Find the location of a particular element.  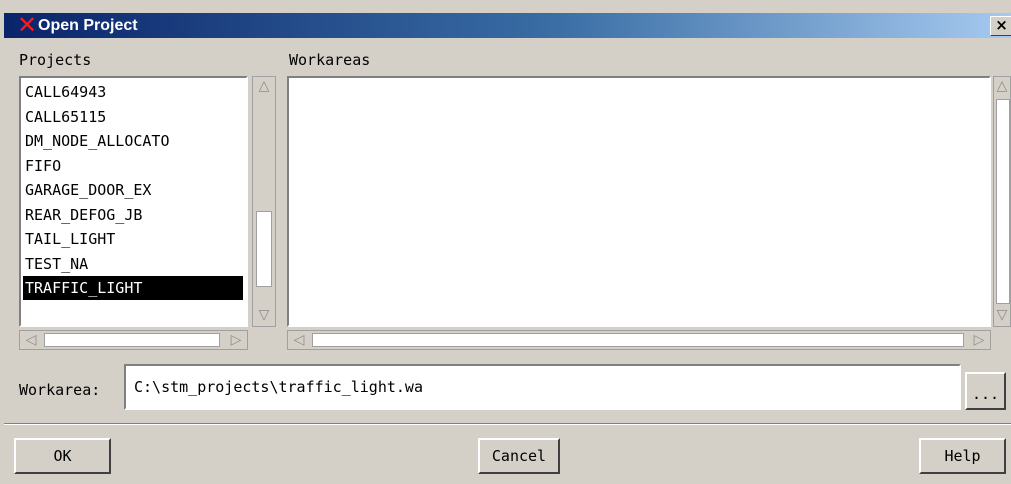

project-list-item: TEST_NA is located at coordinates (55, 264).